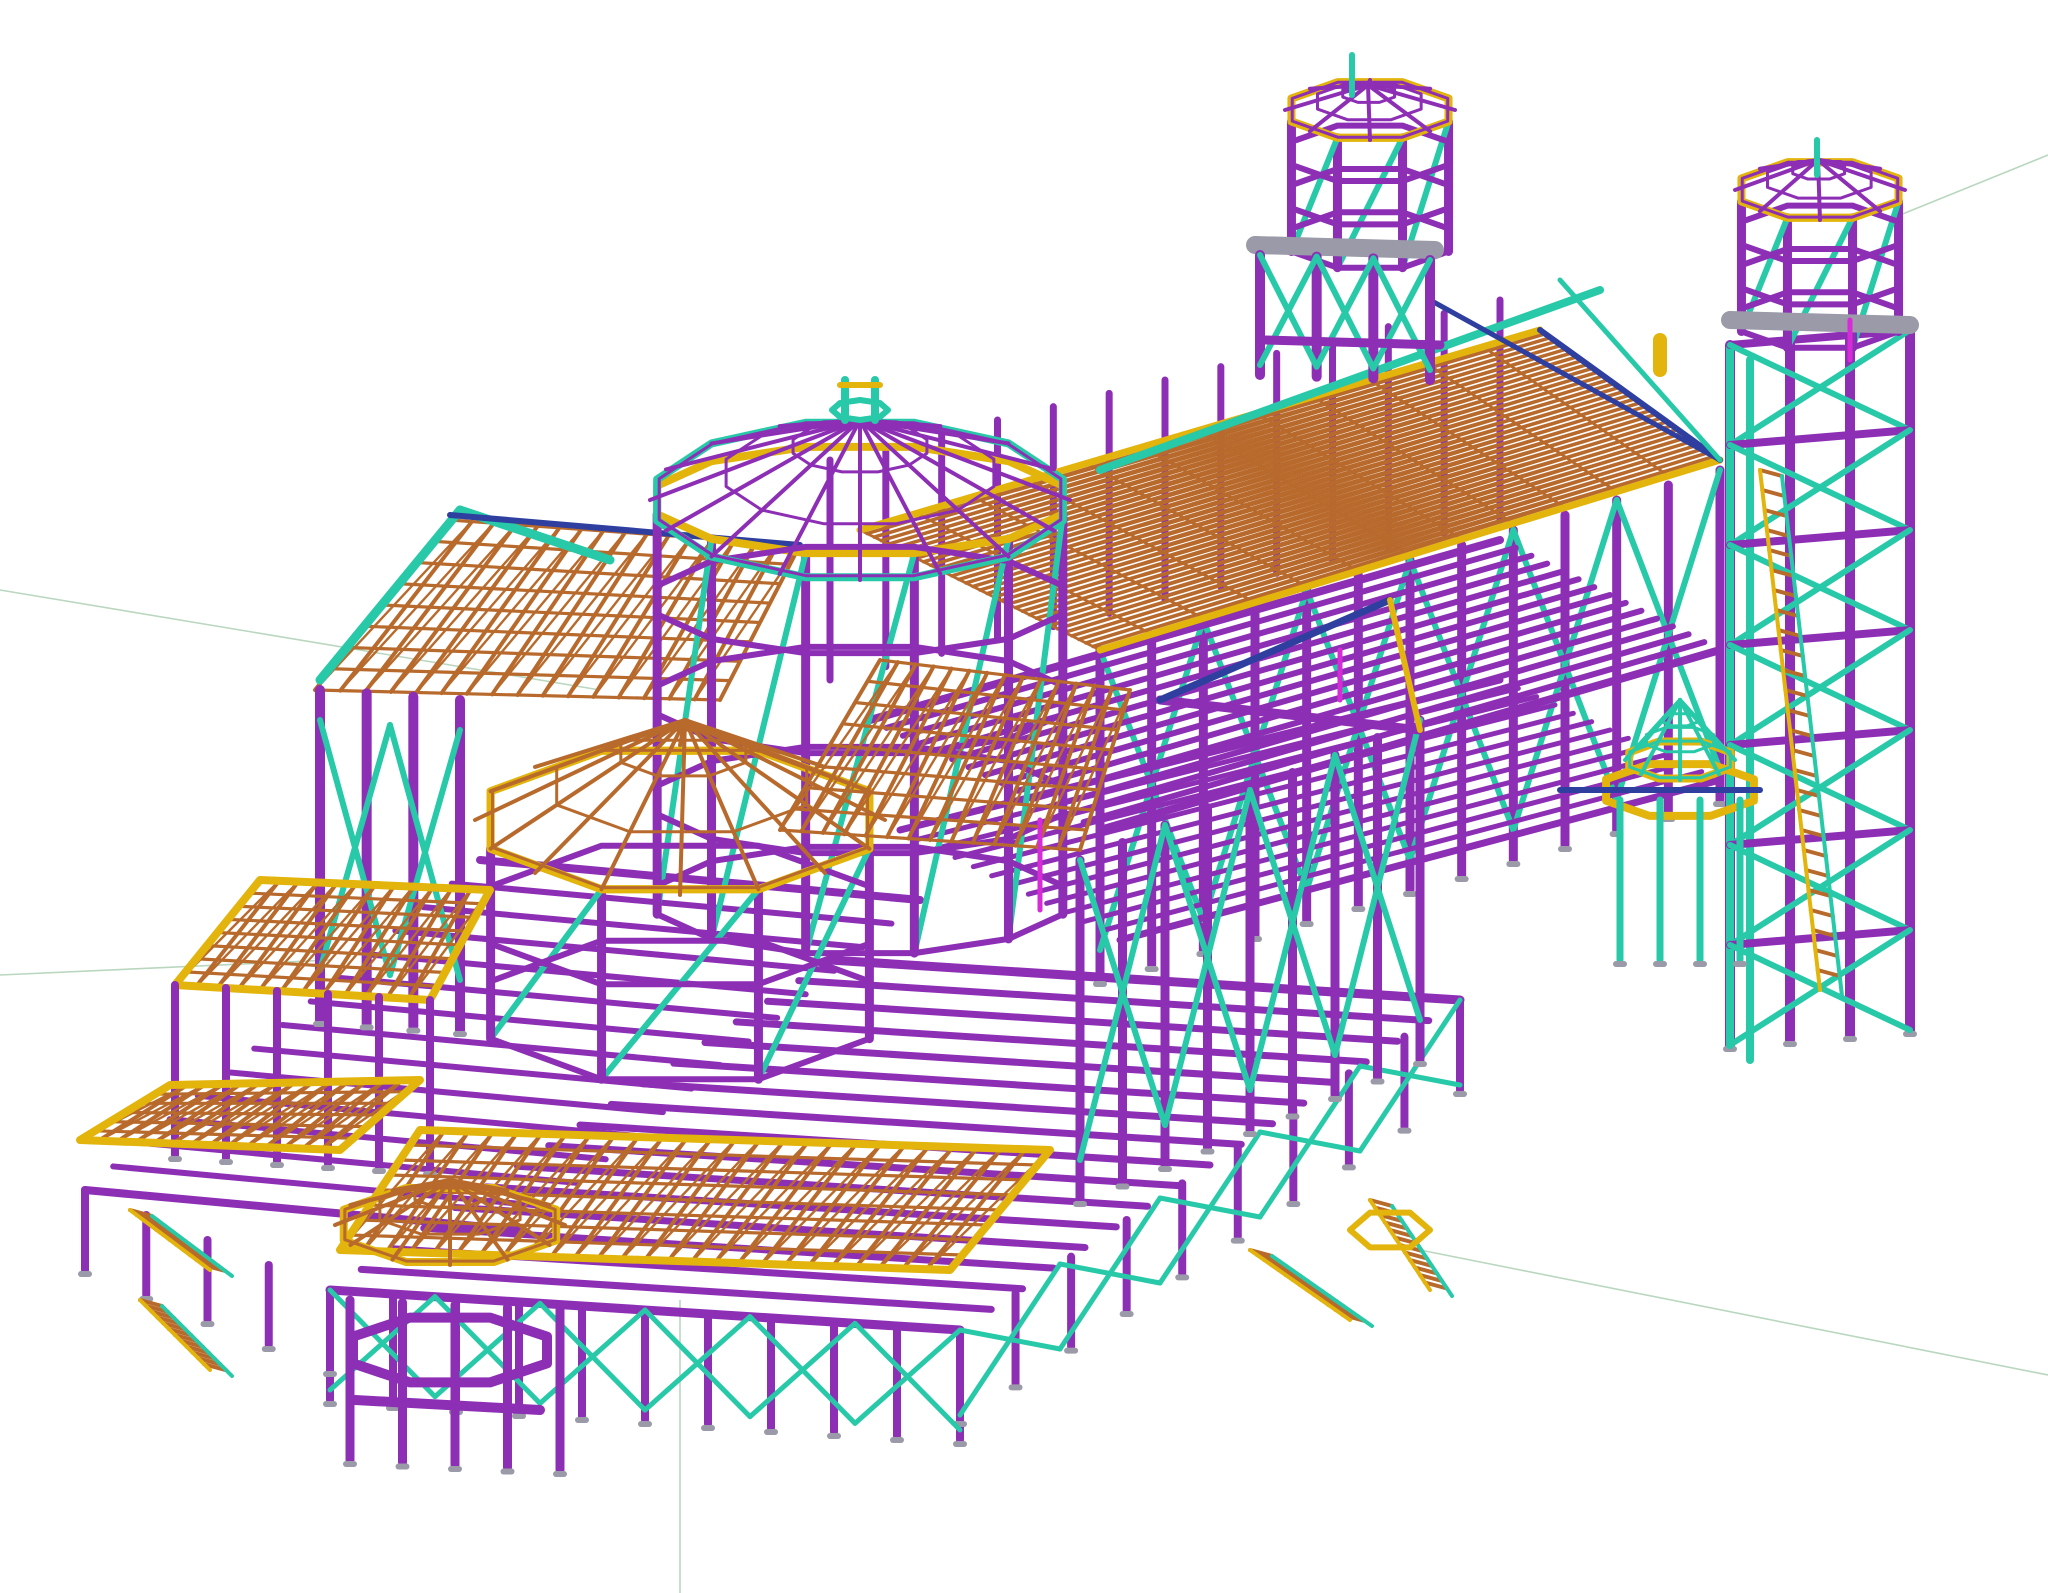 Image resolution: width=2048 pixels, height=1593 pixels. I want to click on right-lower-stairs, so click(1351, 1263).